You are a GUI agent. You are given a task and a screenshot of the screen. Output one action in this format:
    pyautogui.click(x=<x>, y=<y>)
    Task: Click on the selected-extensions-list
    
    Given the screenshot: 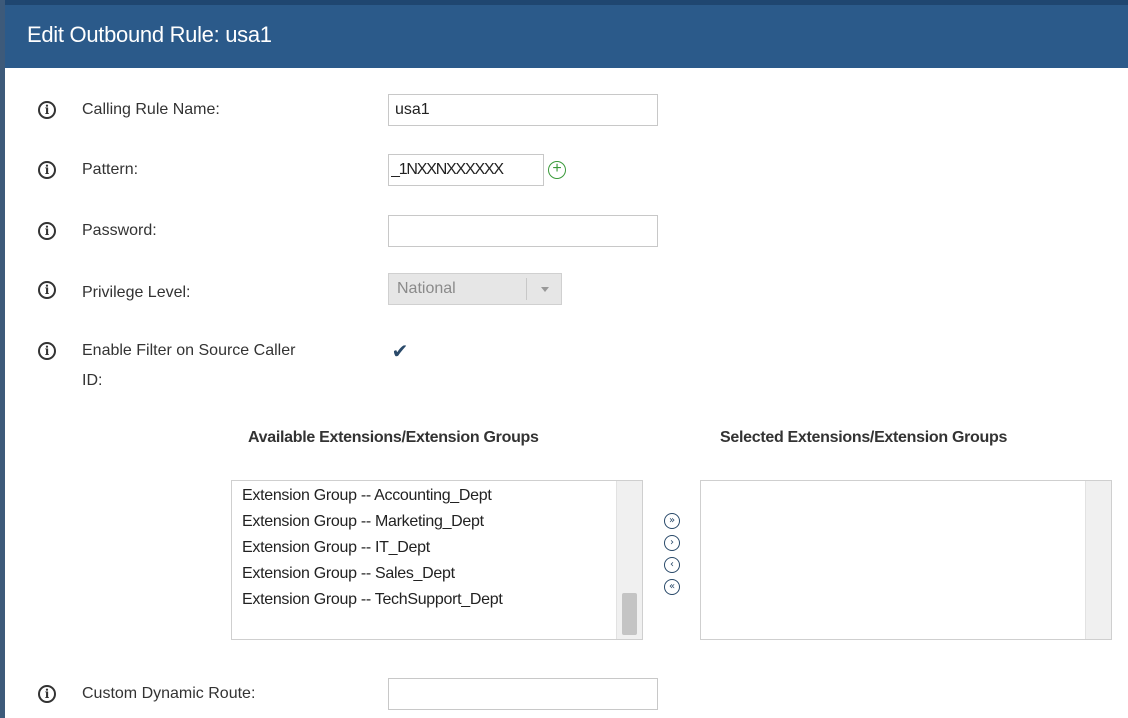 What is the action you would take?
    pyautogui.click(x=906, y=560)
    